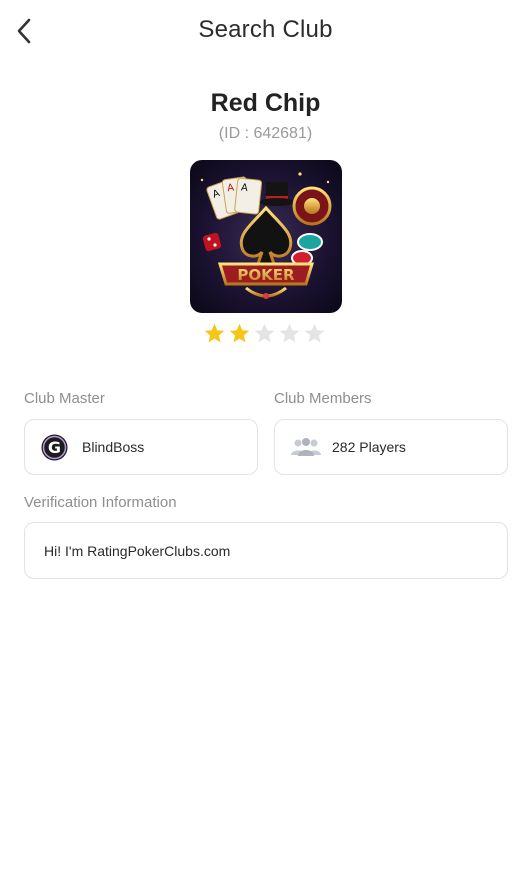 This screenshot has height=869, width=531. What do you see at coordinates (306, 447) in the screenshot?
I see `group-icon` at bounding box center [306, 447].